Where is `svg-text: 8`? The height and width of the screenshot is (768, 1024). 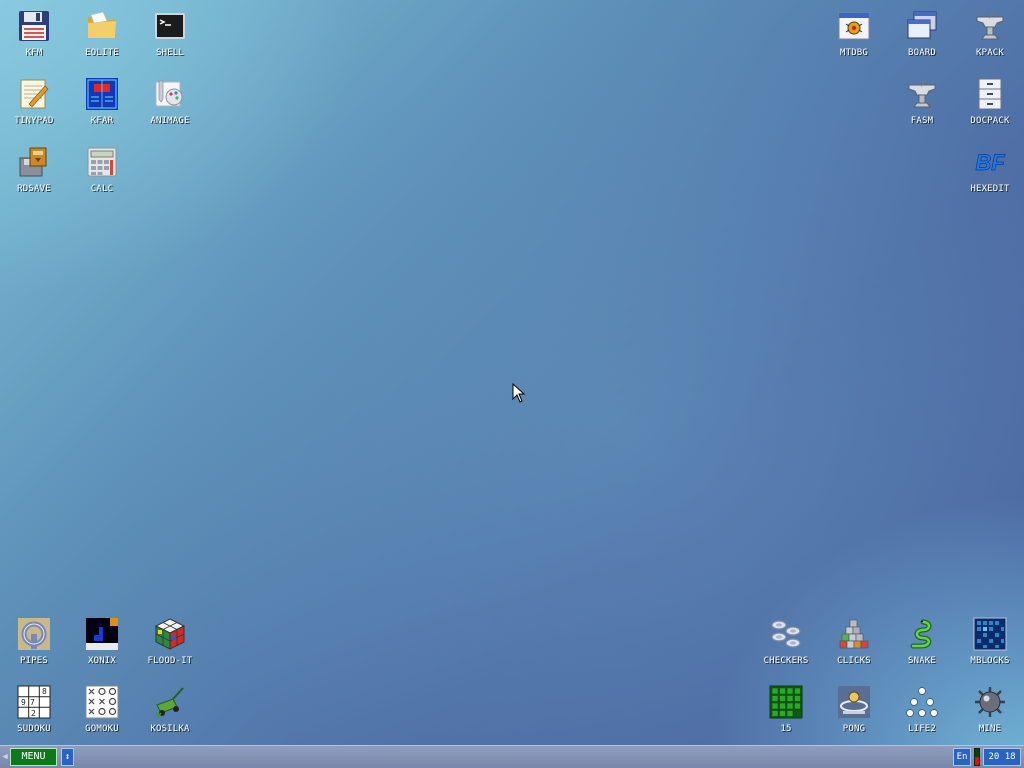
svg-text: 8 is located at coordinates (44, 691).